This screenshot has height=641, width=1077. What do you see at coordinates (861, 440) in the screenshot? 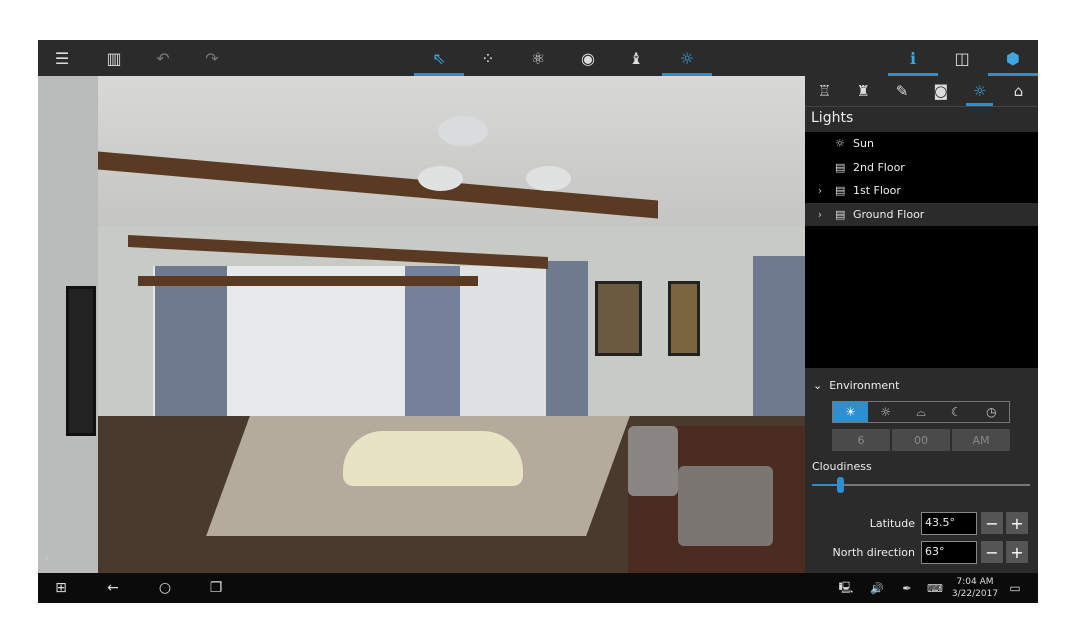
I see `hour-field: 6` at bounding box center [861, 440].